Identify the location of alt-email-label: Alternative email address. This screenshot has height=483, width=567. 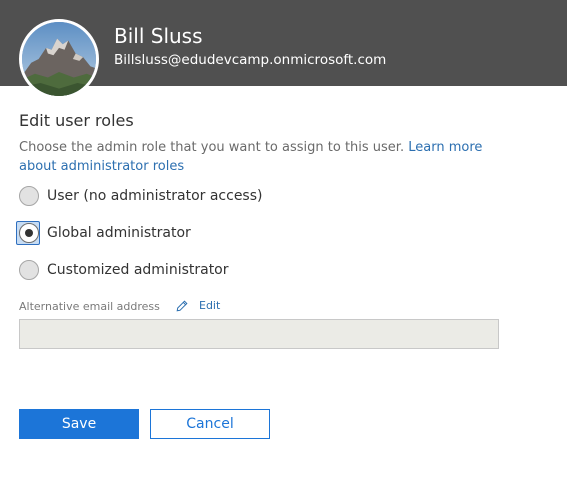
(89, 306).